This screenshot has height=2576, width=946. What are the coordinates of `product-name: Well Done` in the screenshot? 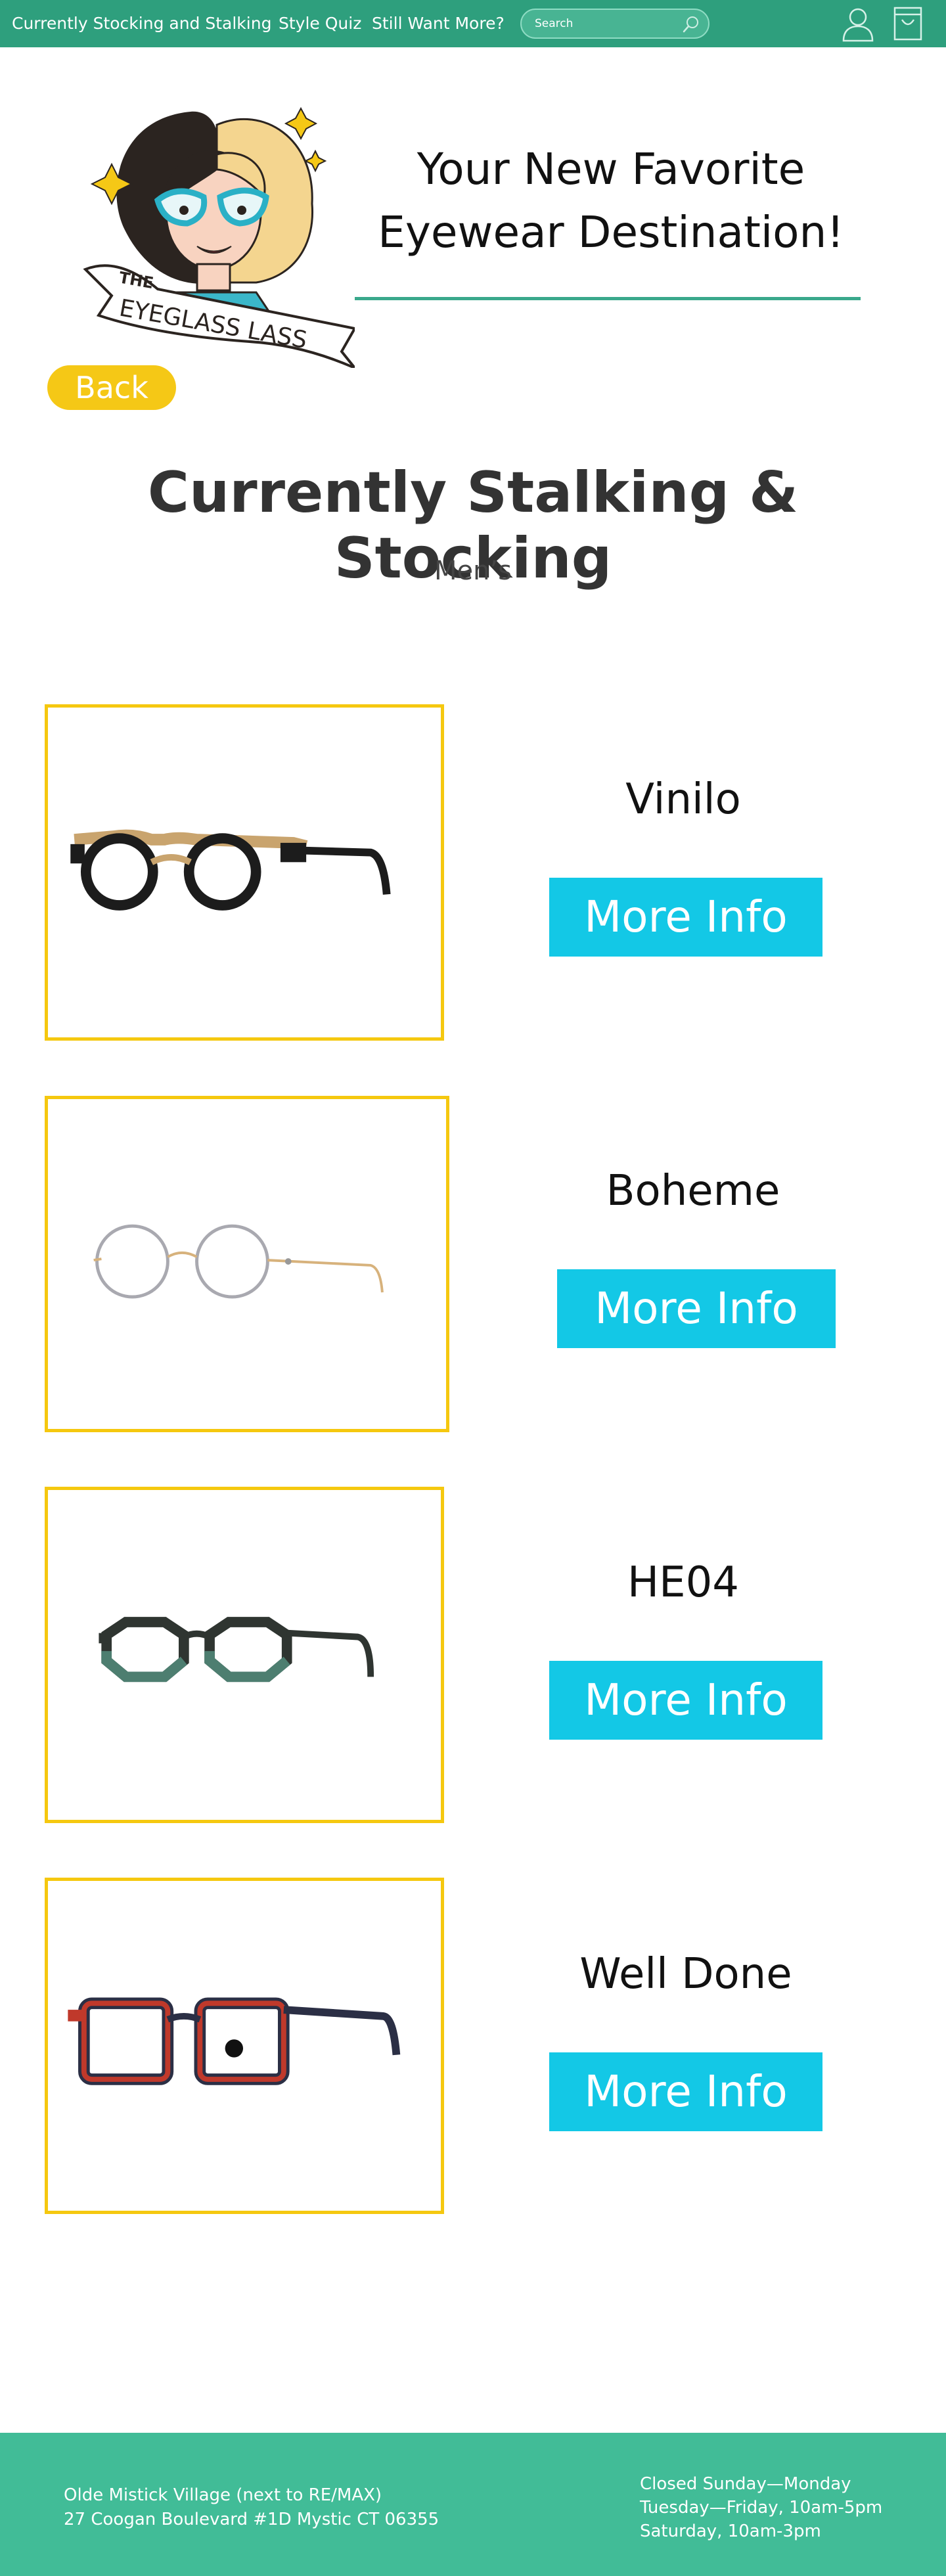 It's located at (685, 1974).